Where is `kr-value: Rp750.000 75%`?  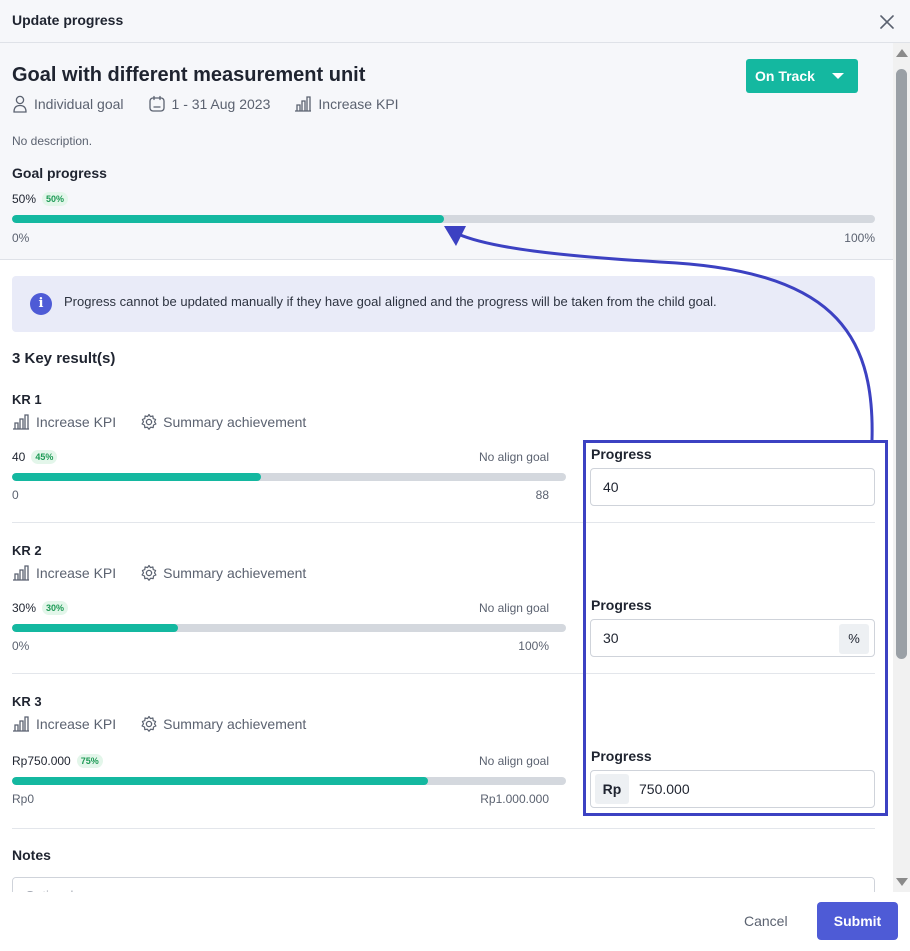
kr-value: Rp750.000 75% is located at coordinates (57, 761).